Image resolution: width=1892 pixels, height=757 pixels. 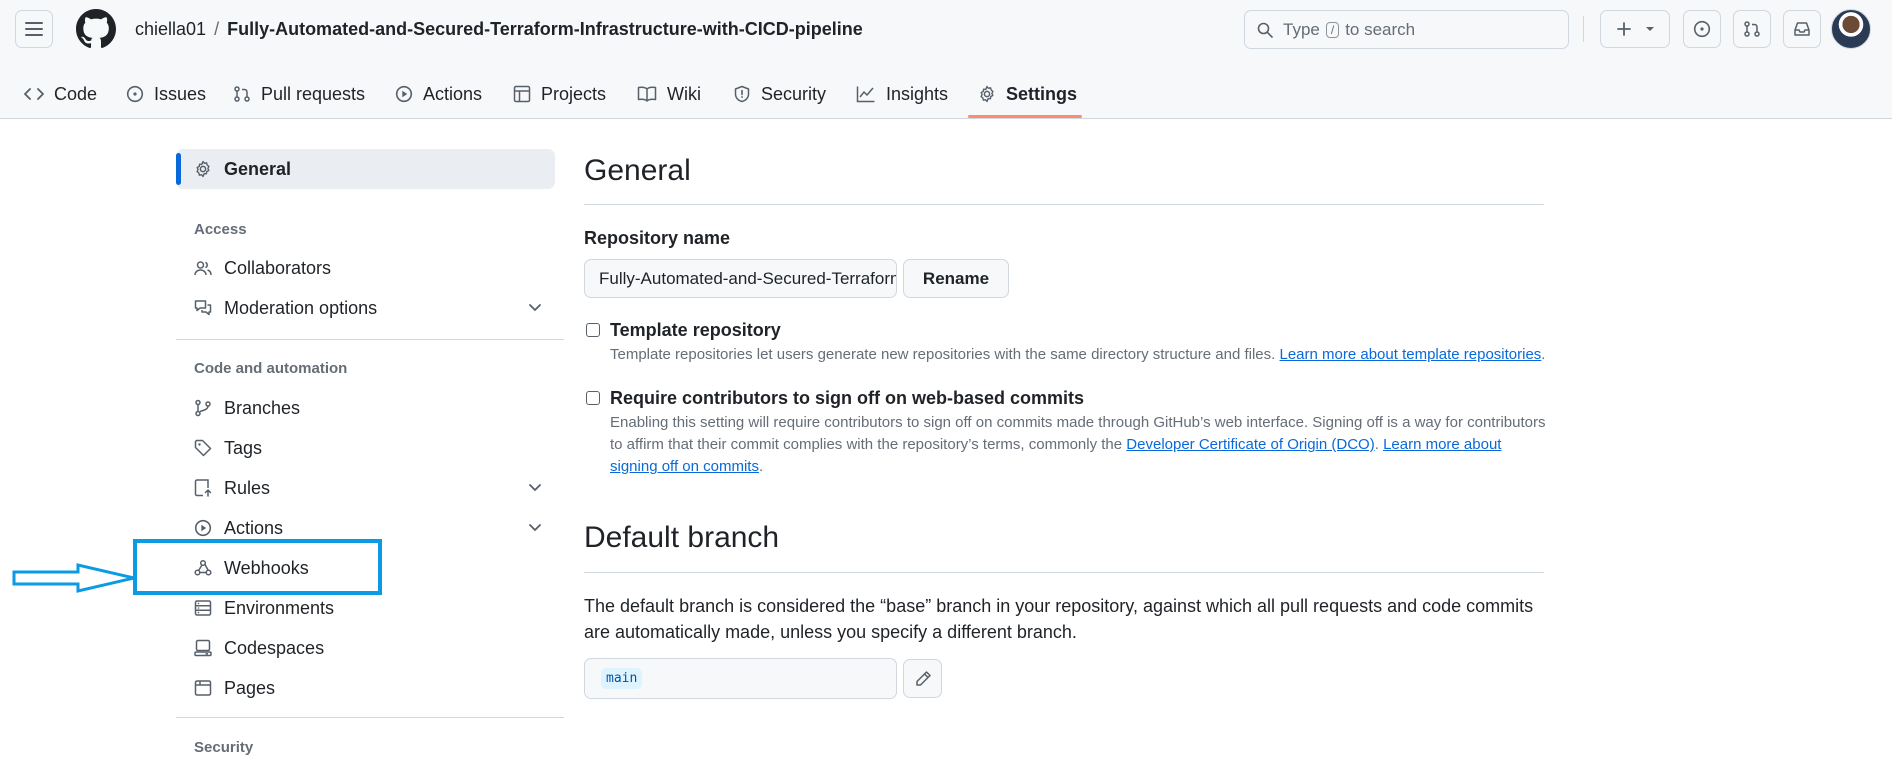 I want to click on default-branch-field: main, so click(x=740, y=678).